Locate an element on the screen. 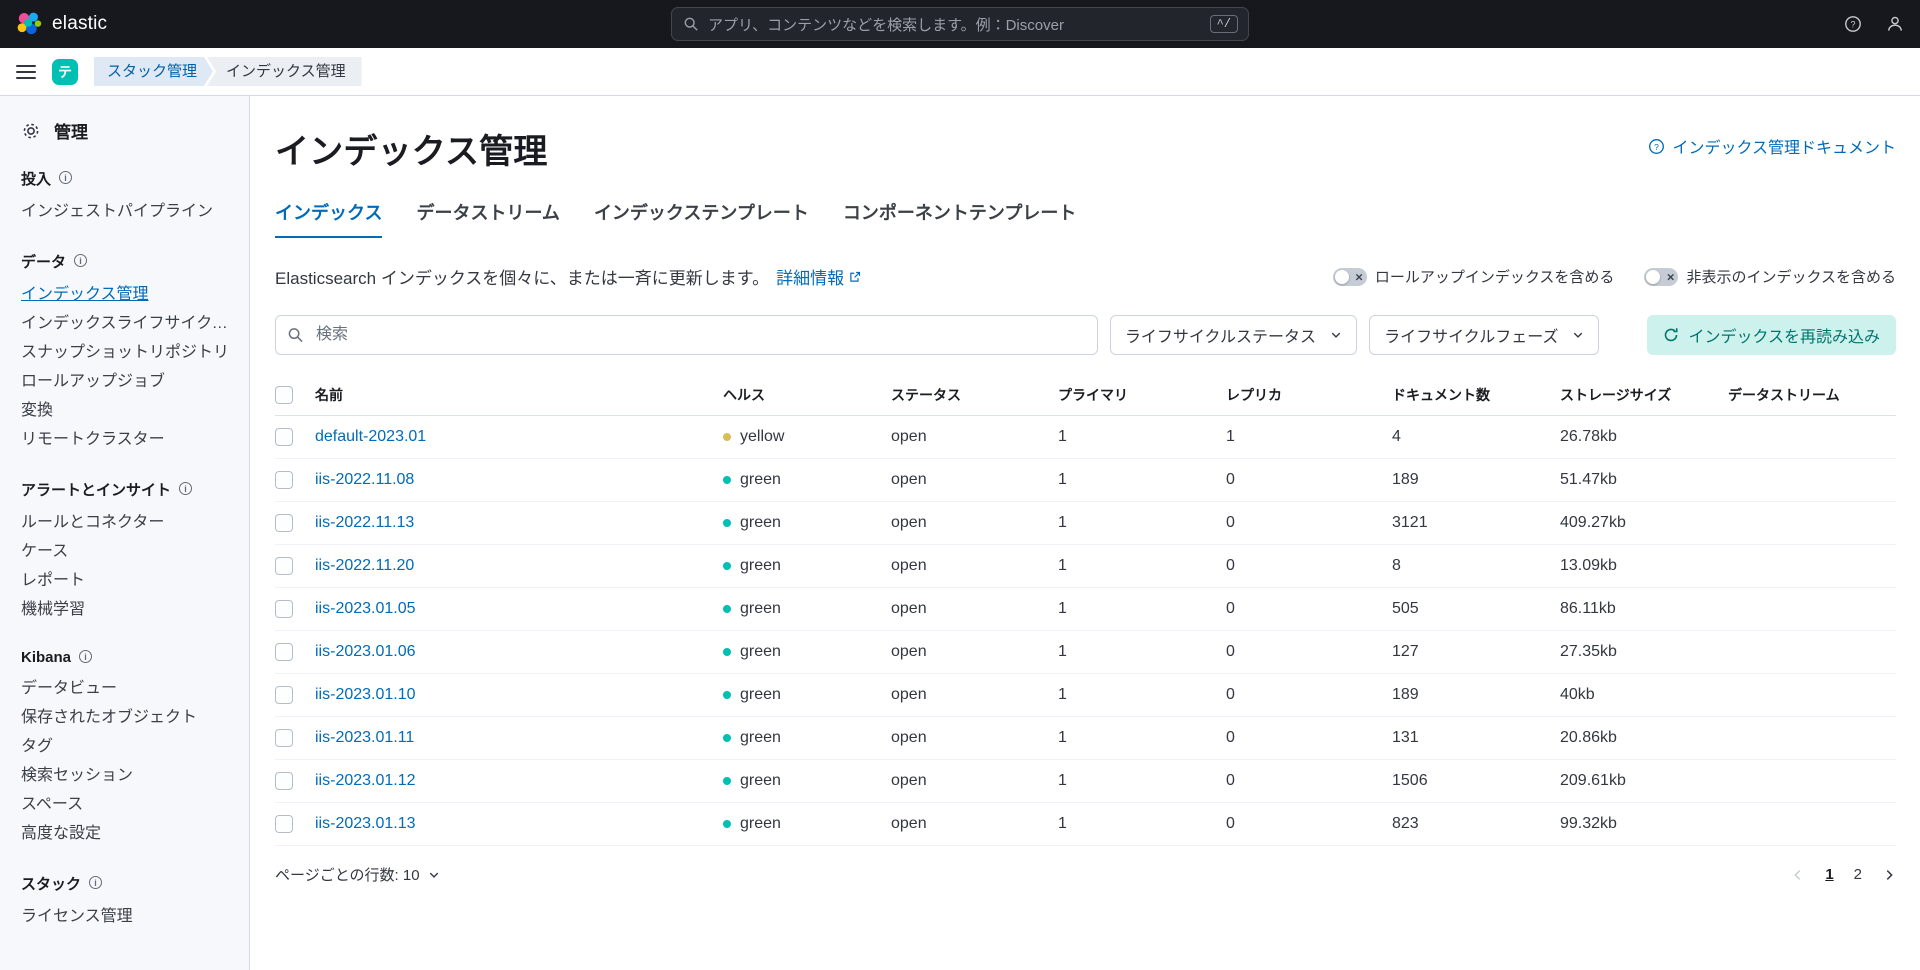  docs-count-cell: 131 is located at coordinates (1476, 738).